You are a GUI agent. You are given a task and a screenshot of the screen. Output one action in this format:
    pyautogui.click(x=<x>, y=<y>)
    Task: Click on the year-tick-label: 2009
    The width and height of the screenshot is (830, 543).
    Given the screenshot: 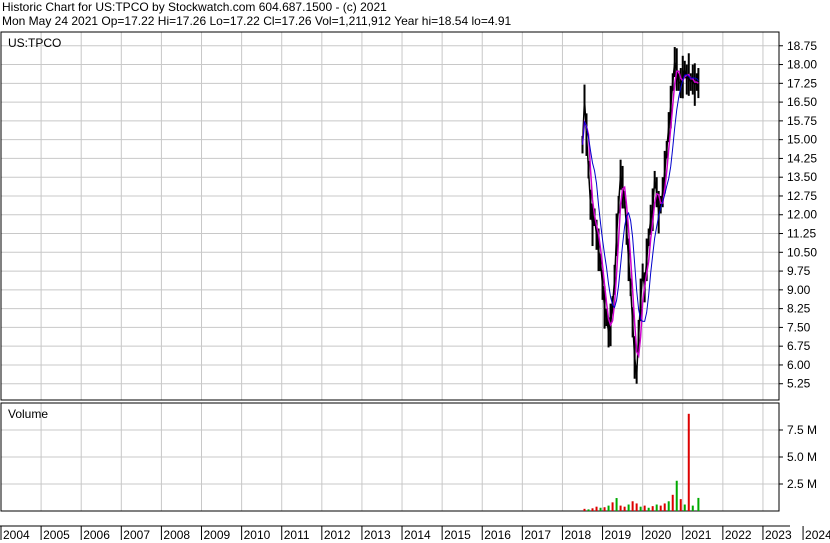 What is the action you would take?
    pyautogui.click(x=217, y=535)
    